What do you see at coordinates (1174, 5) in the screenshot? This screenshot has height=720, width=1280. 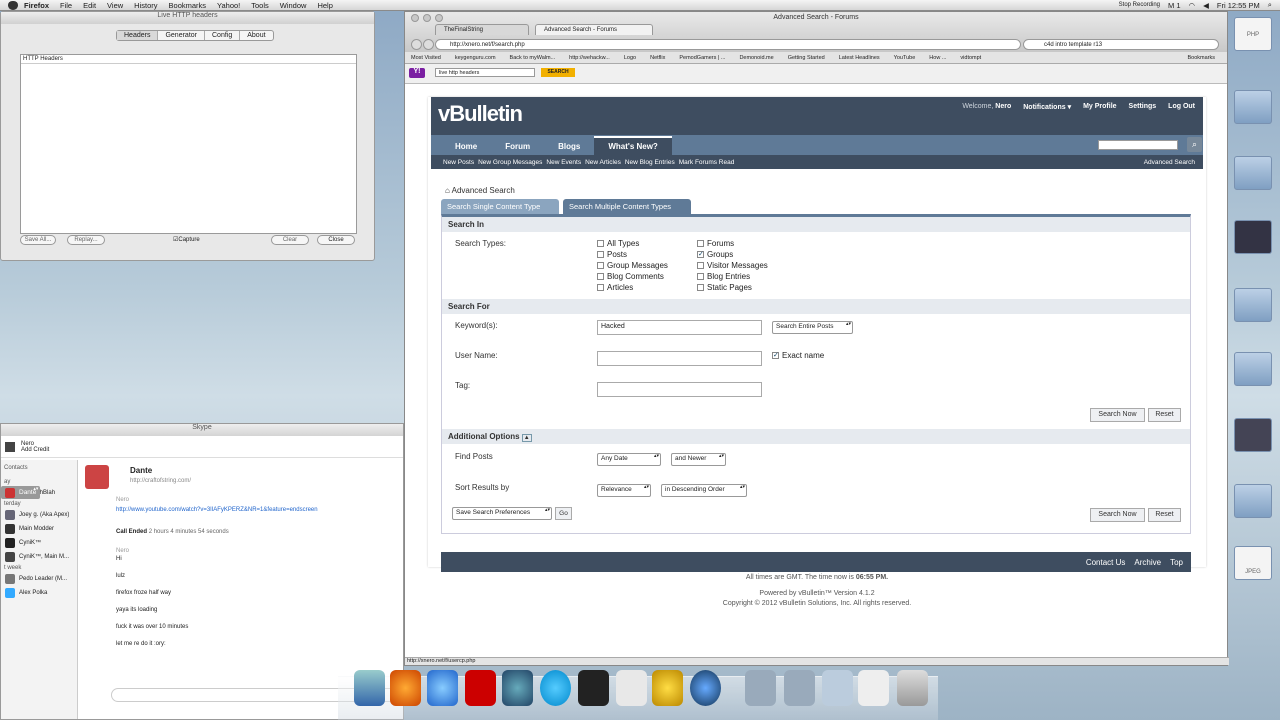 I see `status-m1: M 1` at bounding box center [1174, 5].